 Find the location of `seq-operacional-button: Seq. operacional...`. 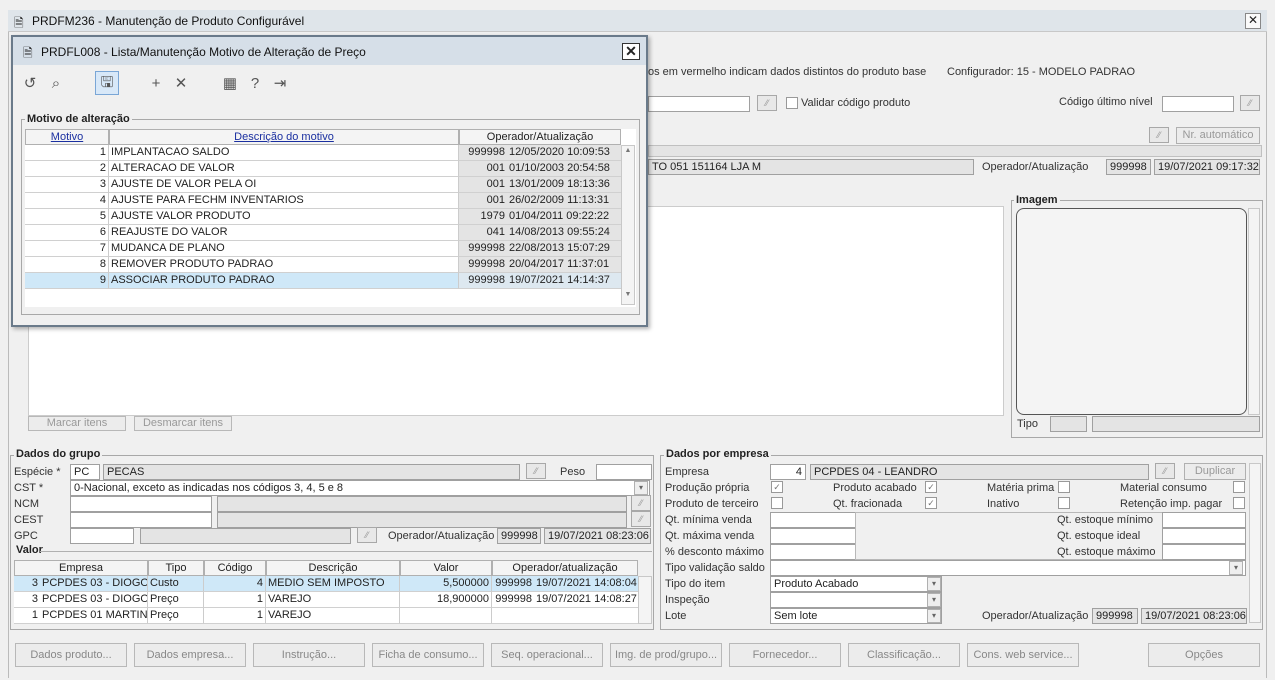

seq-operacional-button: Seq. operacional... is located at coordinates (547, 655).